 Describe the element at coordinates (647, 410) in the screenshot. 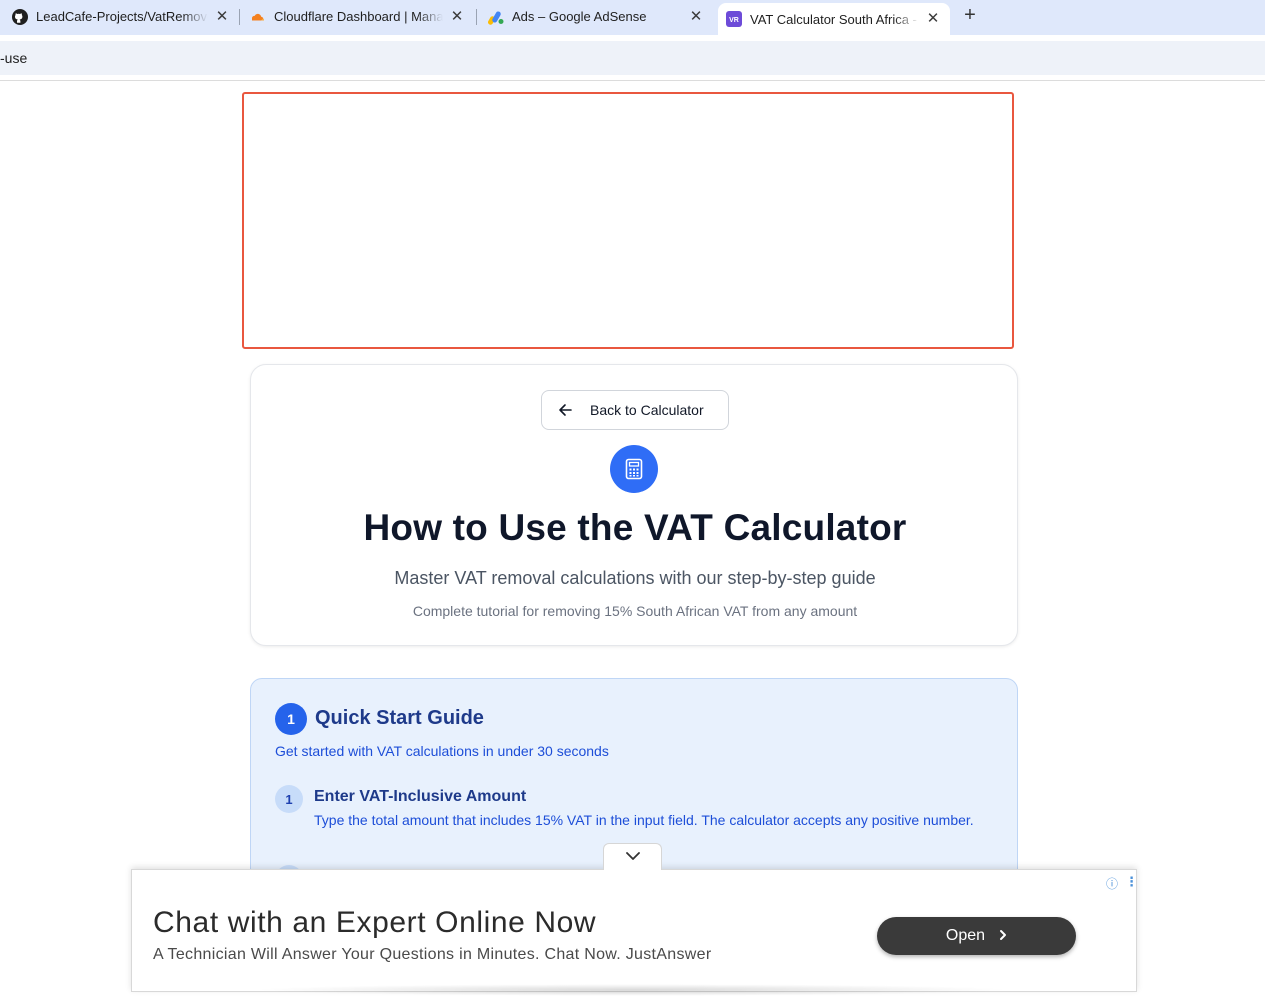

I see `back-button-label: Back to Calculator` at that location.